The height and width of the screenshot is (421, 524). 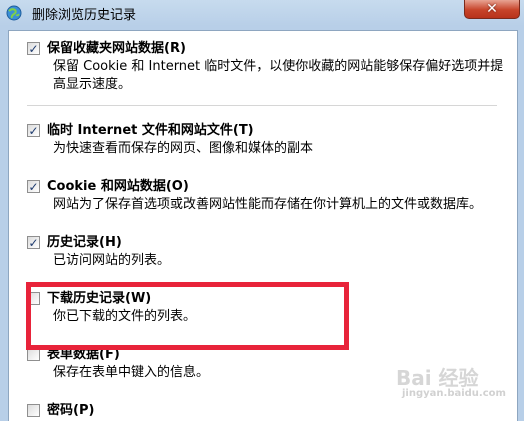 What do you see at coordinates (262, 13) in the screenshot?
I see `title-bar: 删除浏览历史记录 ✕` at bounding box center [262, 13].